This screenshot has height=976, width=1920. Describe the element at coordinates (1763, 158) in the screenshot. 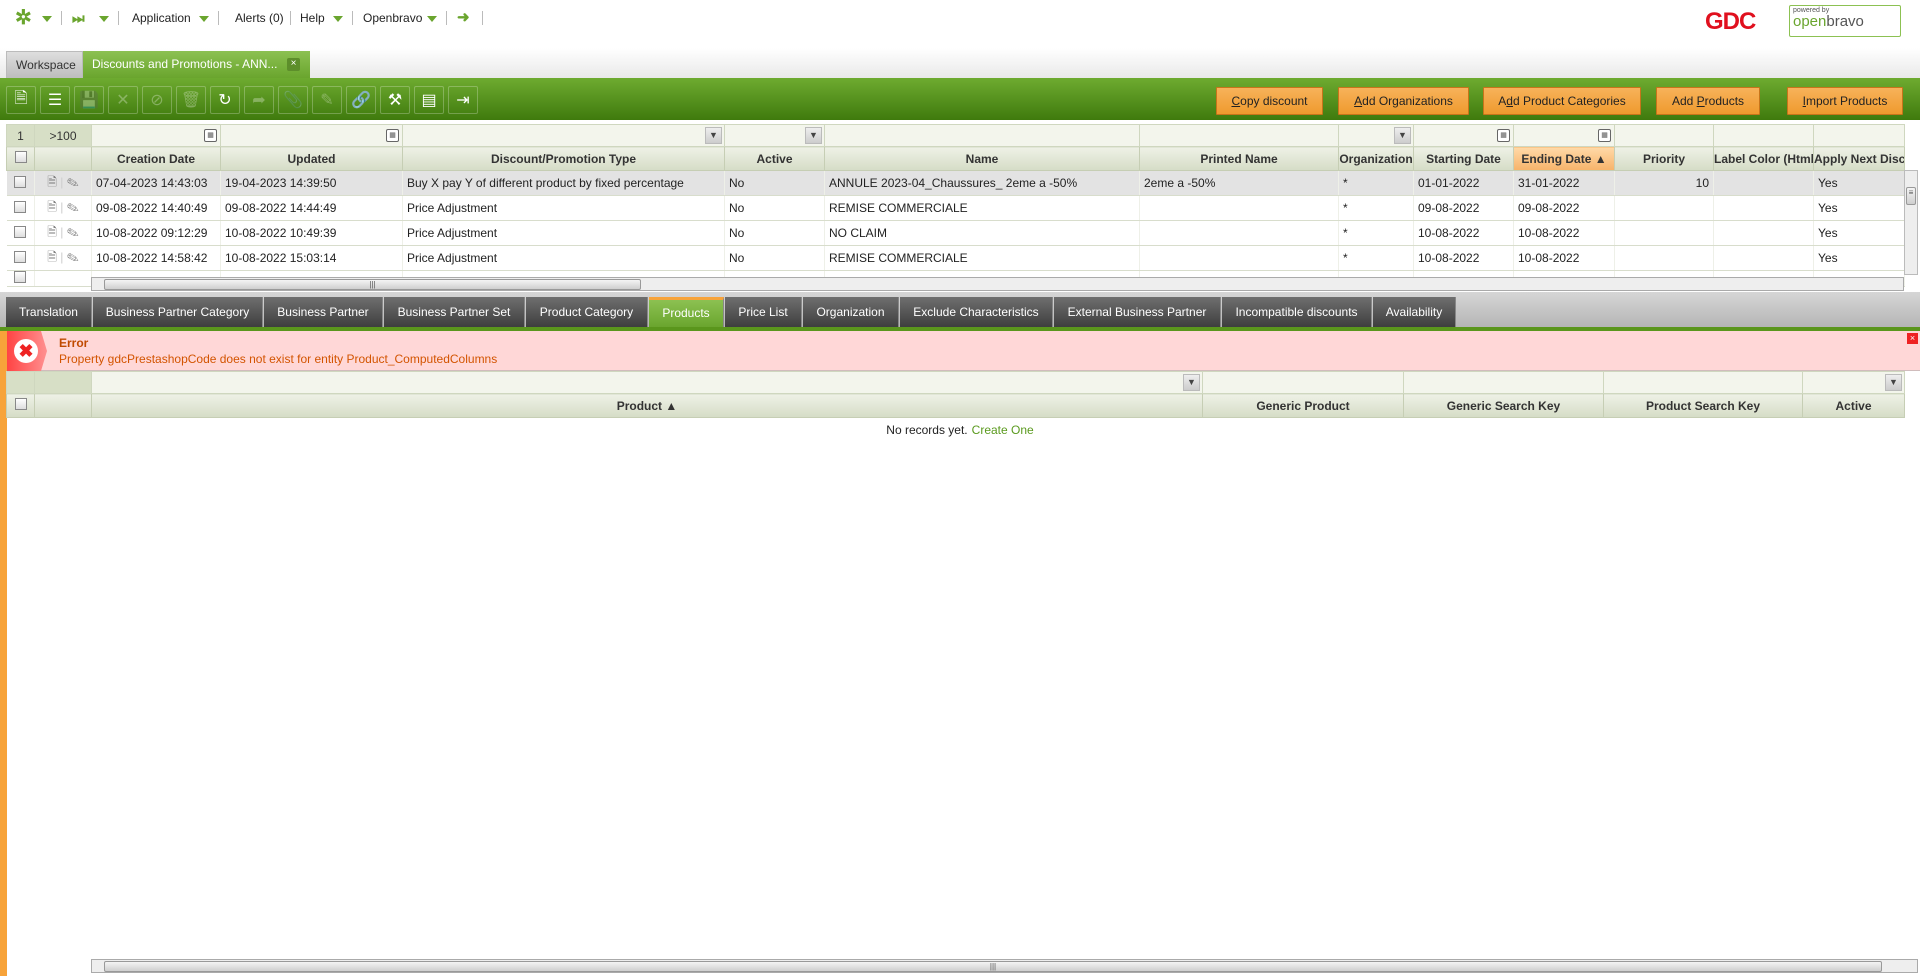

I see `column-header: Label Color (Html)` at that location.